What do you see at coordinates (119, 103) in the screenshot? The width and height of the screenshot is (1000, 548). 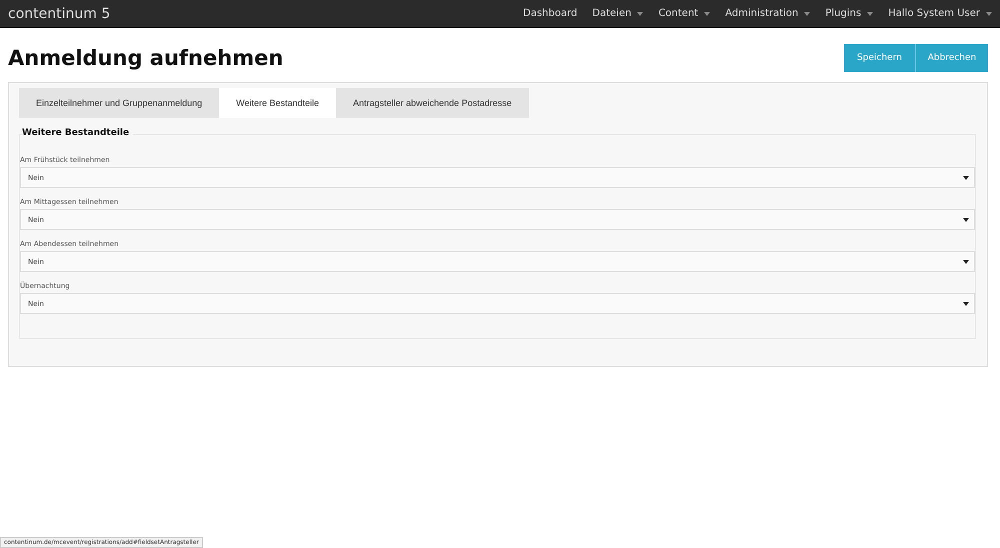 I see `tab: Einzelteilnehmer und Gruppenanmeldung` at bounding box center [119, 103].